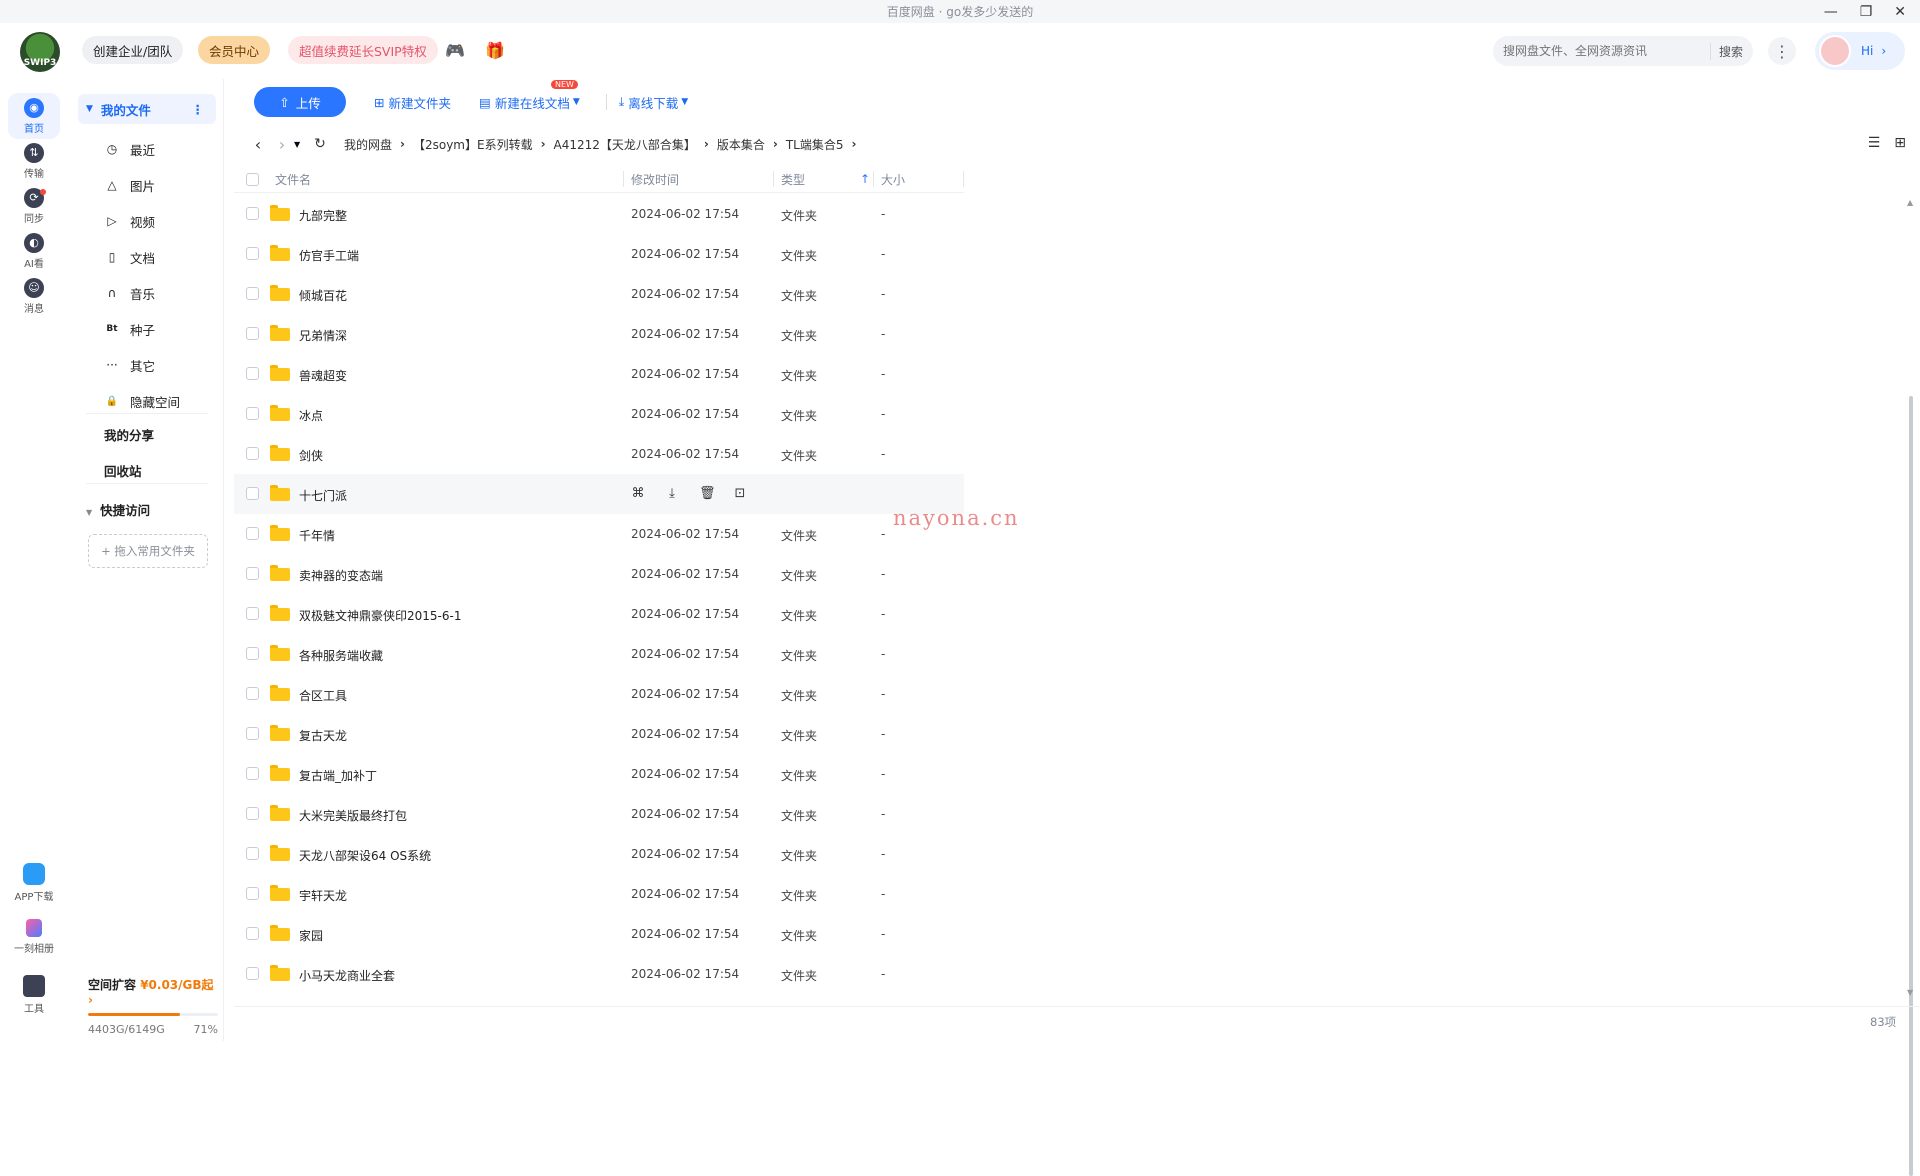 This screenshot has width=1920, height=1176. Describe the element at coordinates (258, 144) in the screenshot. I see `back-icon: ‹` at that location.